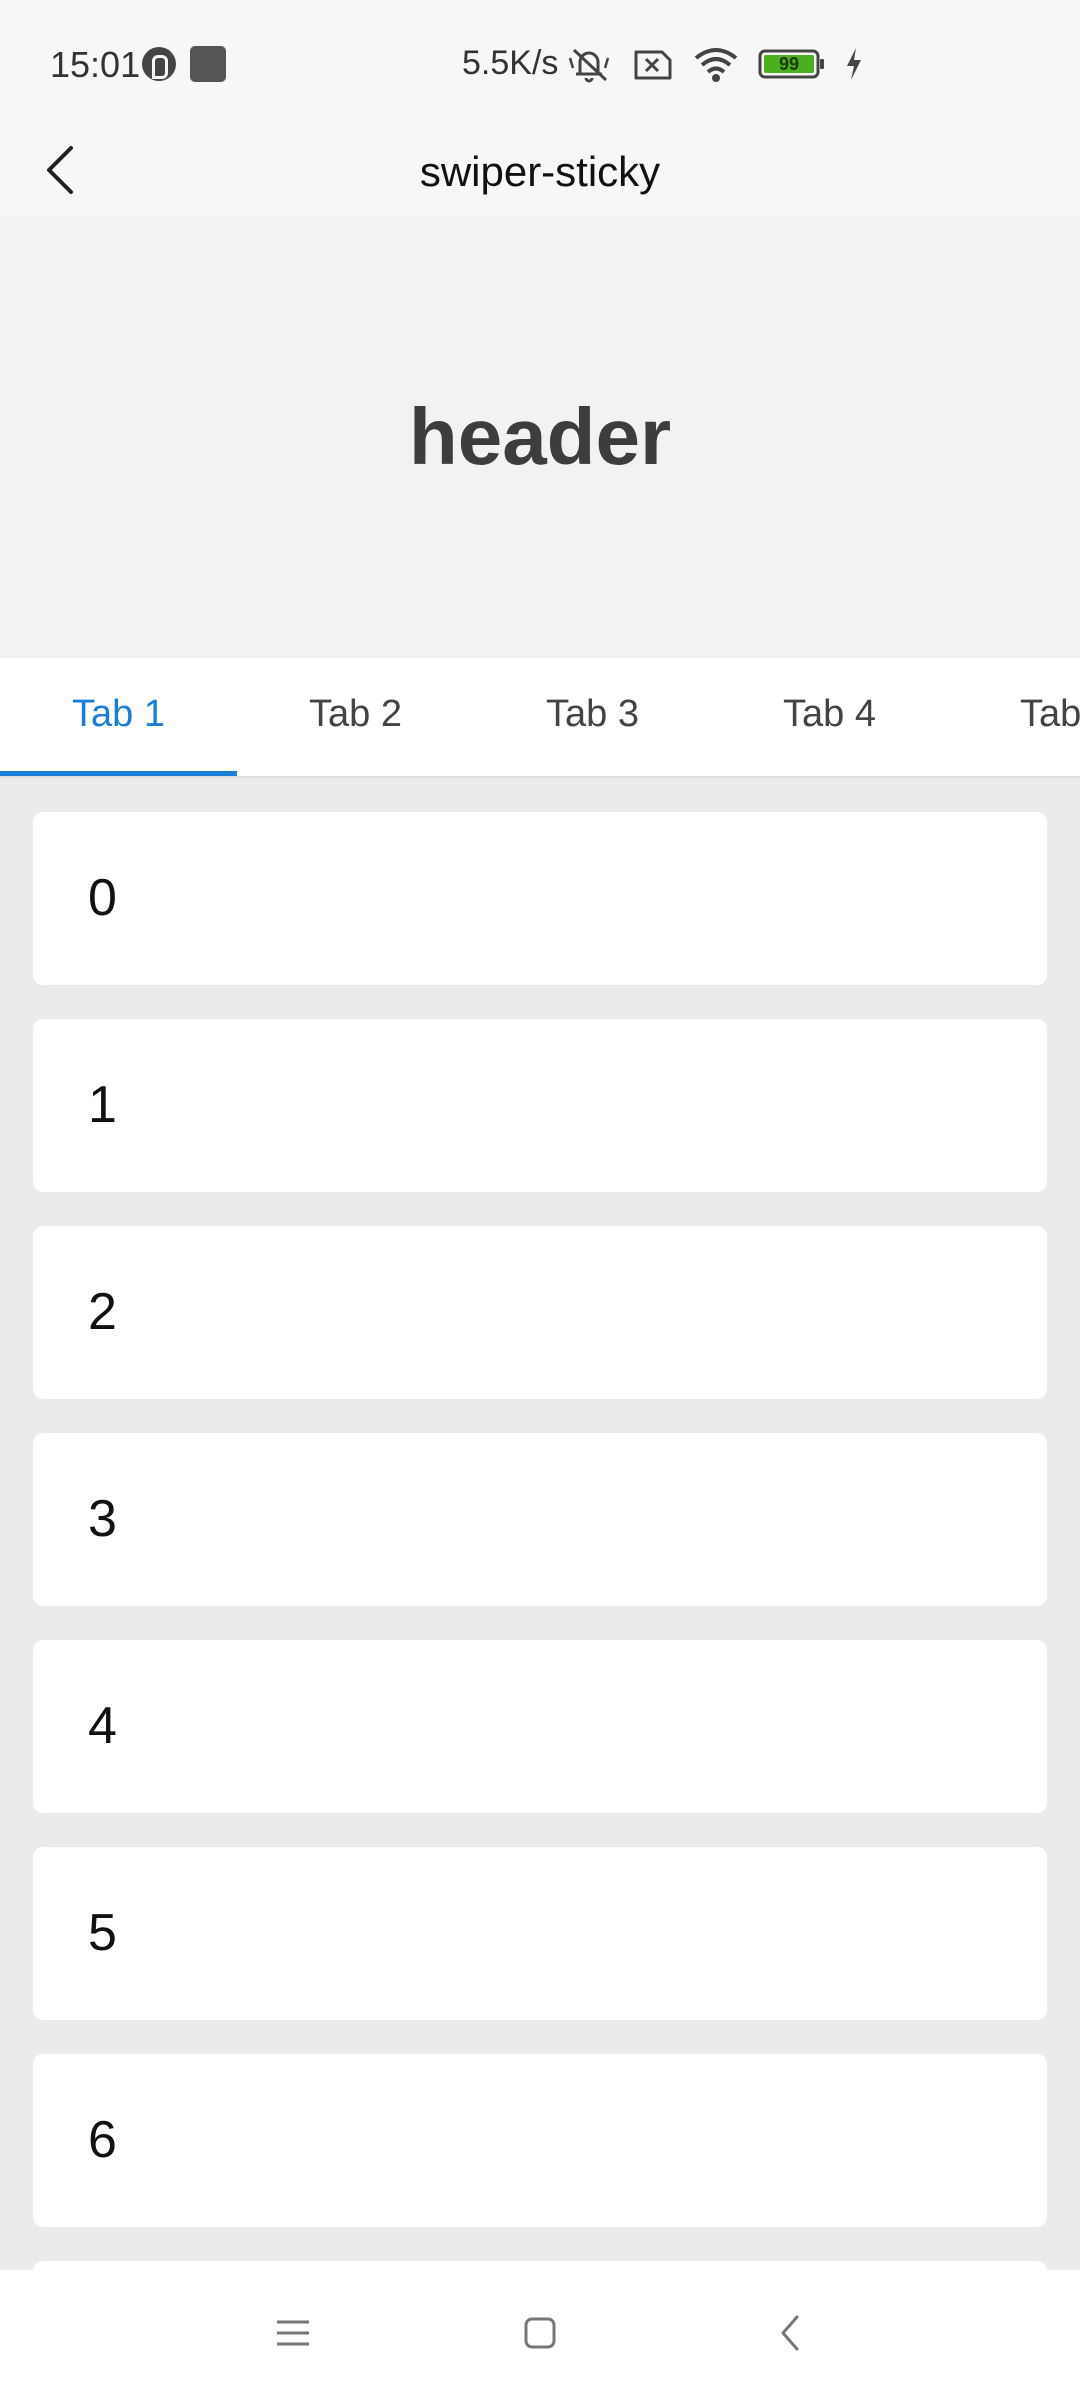 The width and height of the screenshot is (1080, 2400). What do you see at coordinates (159, 64) in the screenshot?
I see `recording-icon` at bounding box center [159, 64].